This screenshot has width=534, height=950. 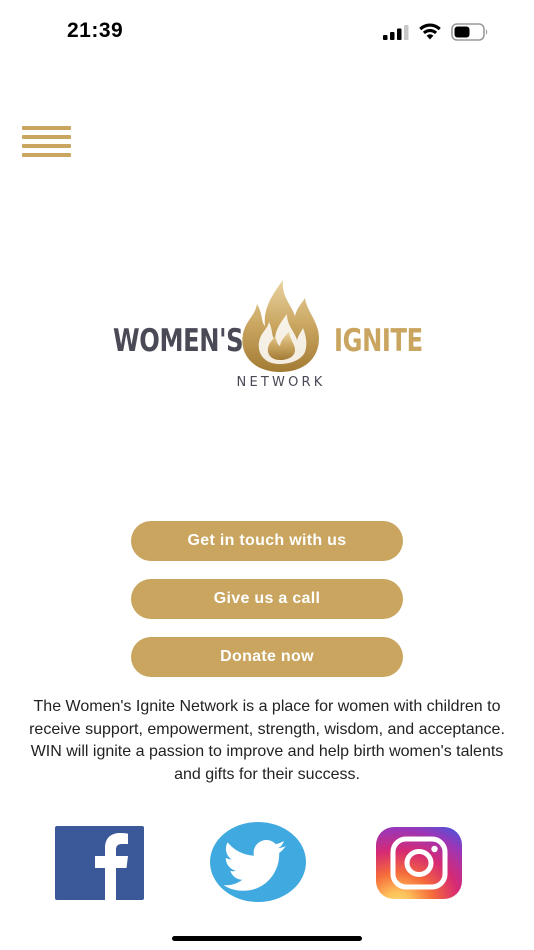 I want to click on get-in-touch-button: Get in touch with us, so click(x=267, y=541).